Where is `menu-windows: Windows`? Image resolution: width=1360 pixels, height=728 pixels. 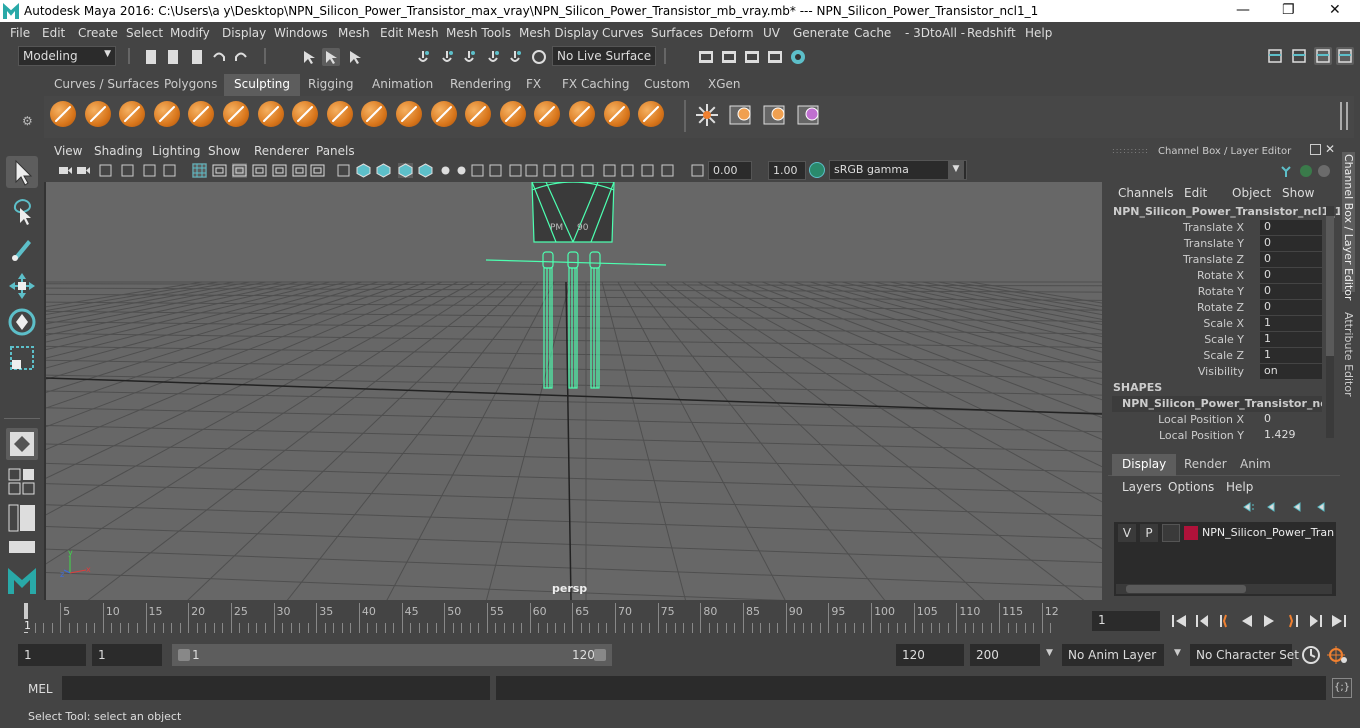 menu-windows: Windows is located at coordinates (301, 33).